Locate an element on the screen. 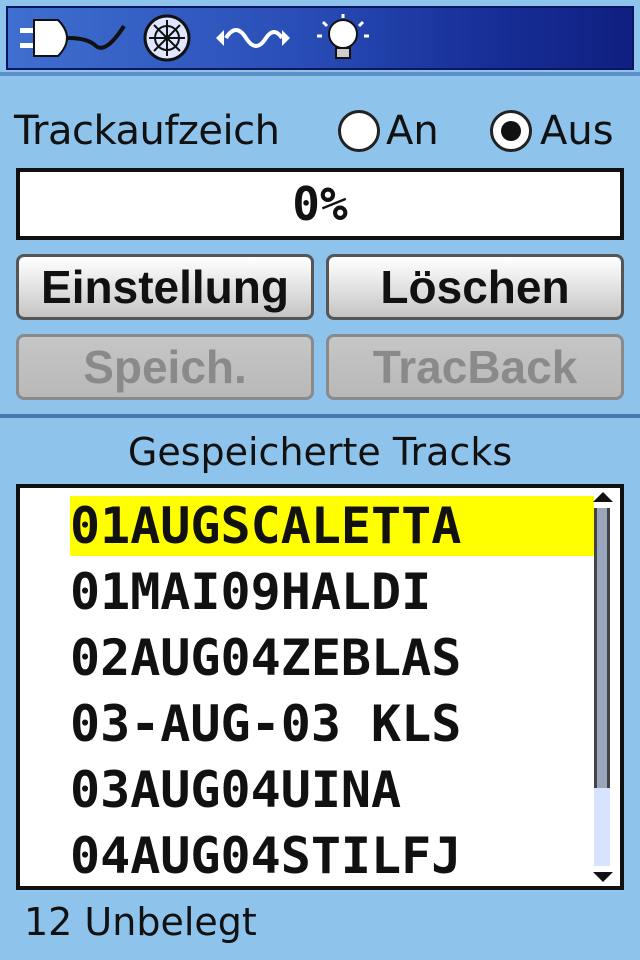  free-tracks-count: 12 Unbelegt is located at coordinates (140, 922).